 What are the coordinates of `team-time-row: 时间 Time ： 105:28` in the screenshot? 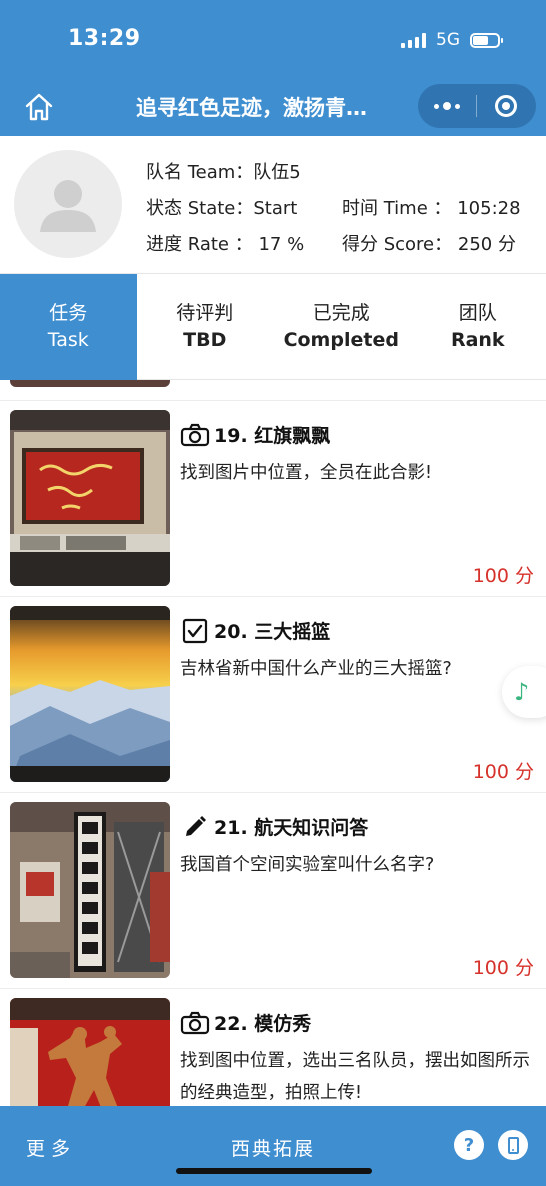 It's located at (431, 208).